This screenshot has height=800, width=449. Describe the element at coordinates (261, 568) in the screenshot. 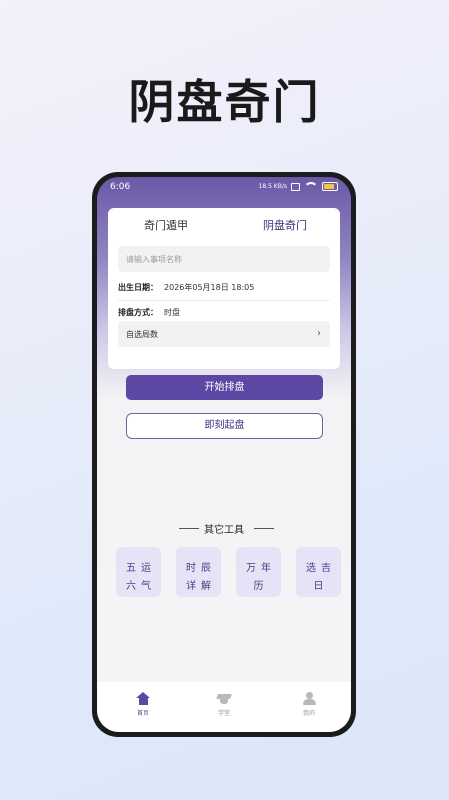

I see `tool-line: 万年` at that location.